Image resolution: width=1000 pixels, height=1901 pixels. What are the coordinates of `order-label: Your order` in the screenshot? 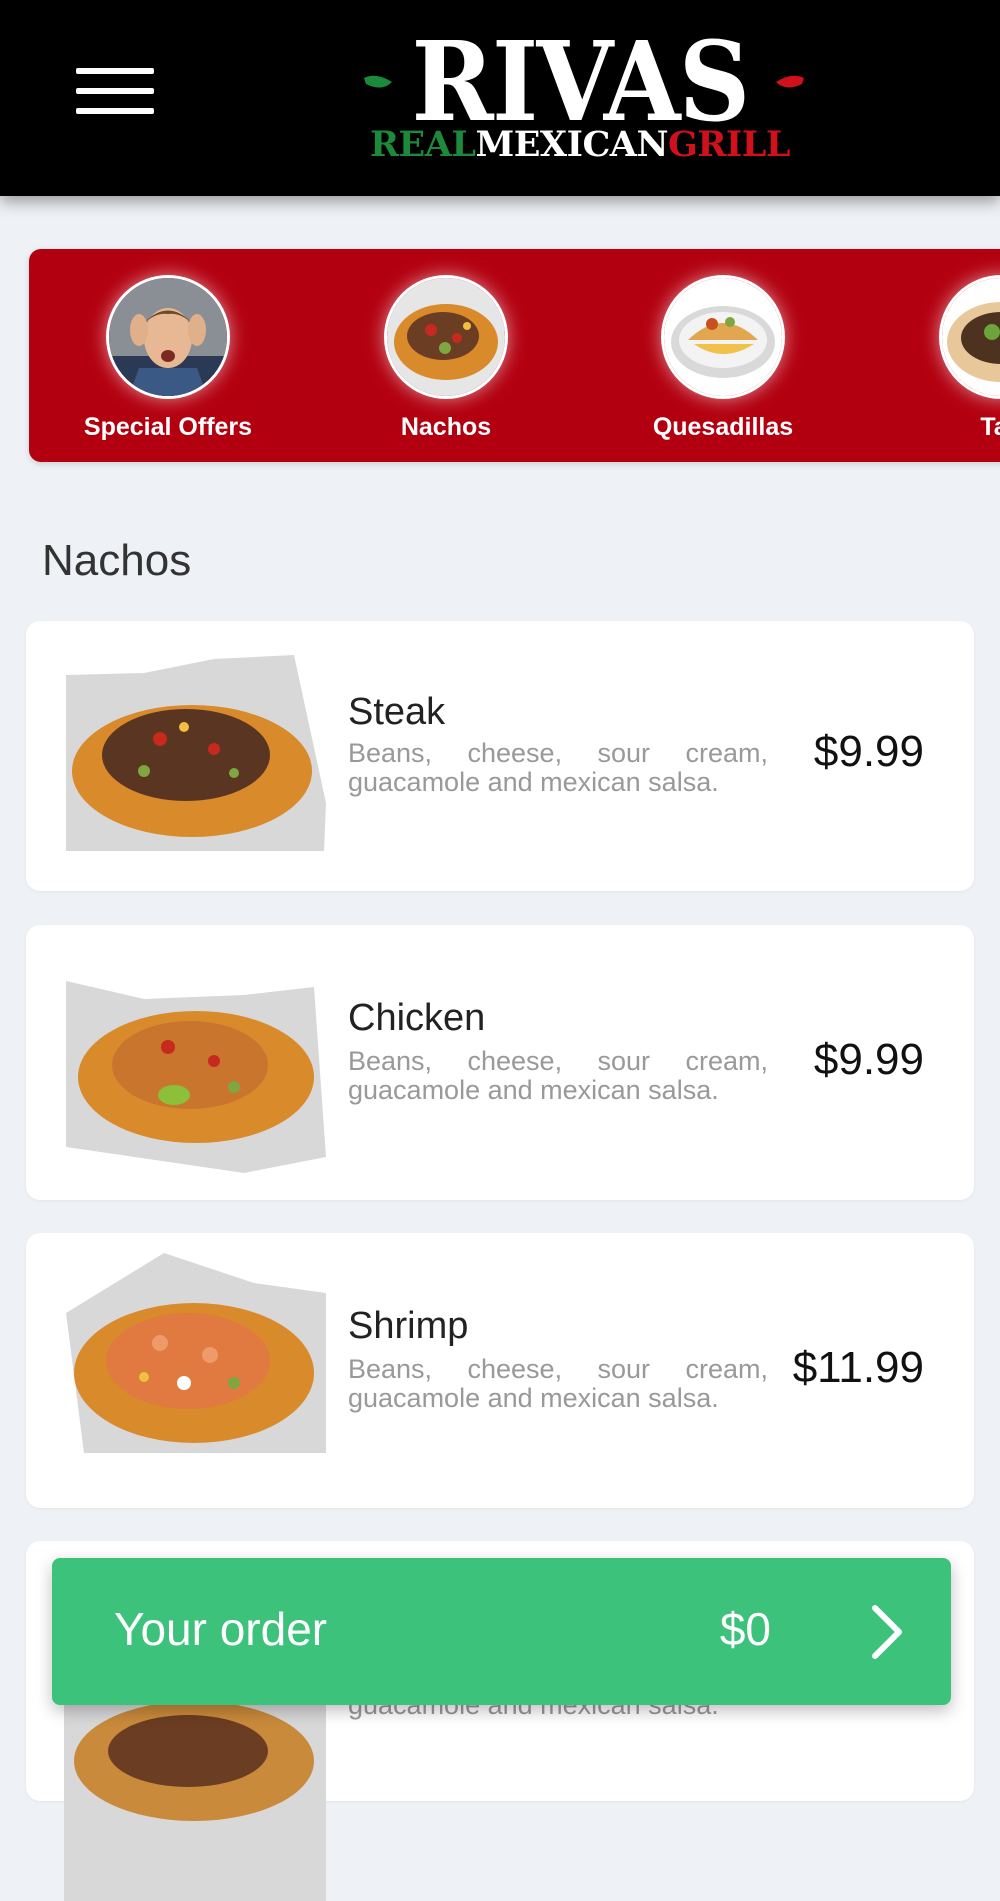 It's located at (221, 1629).